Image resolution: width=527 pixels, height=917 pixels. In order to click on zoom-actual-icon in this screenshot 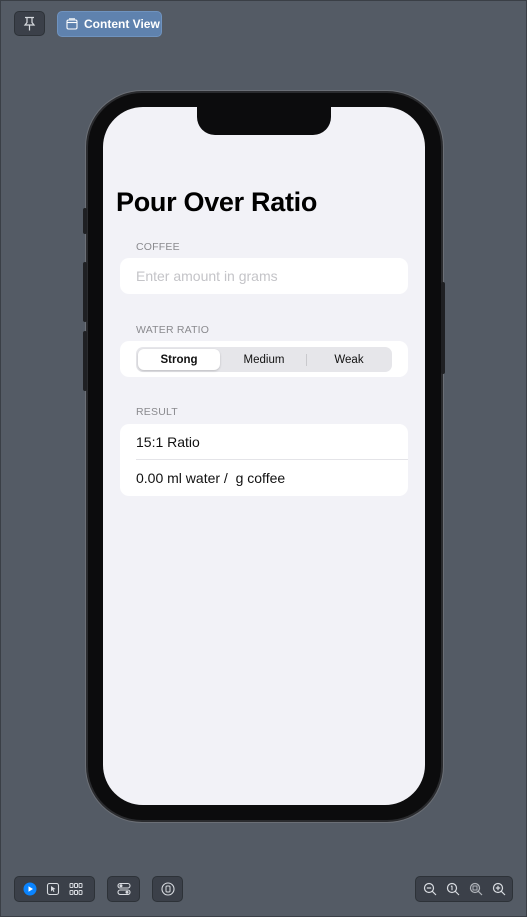, I will do `click(453, 889)`.